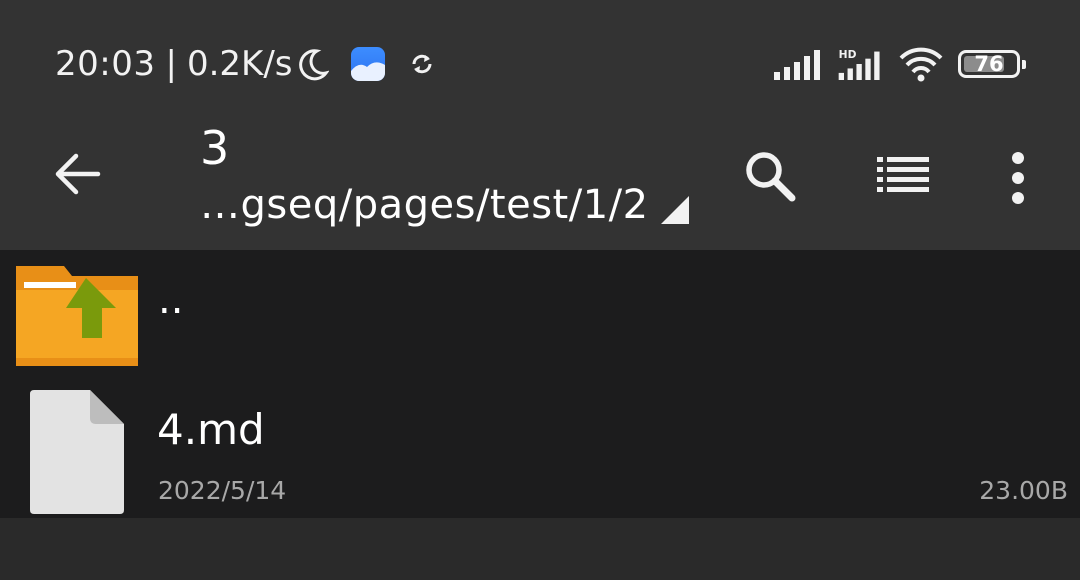 The width and height of the screenshot is (1080, 580). Describe the element at coordinates (903, 174) in the screenshot. I see `list-view-icon` at that location.